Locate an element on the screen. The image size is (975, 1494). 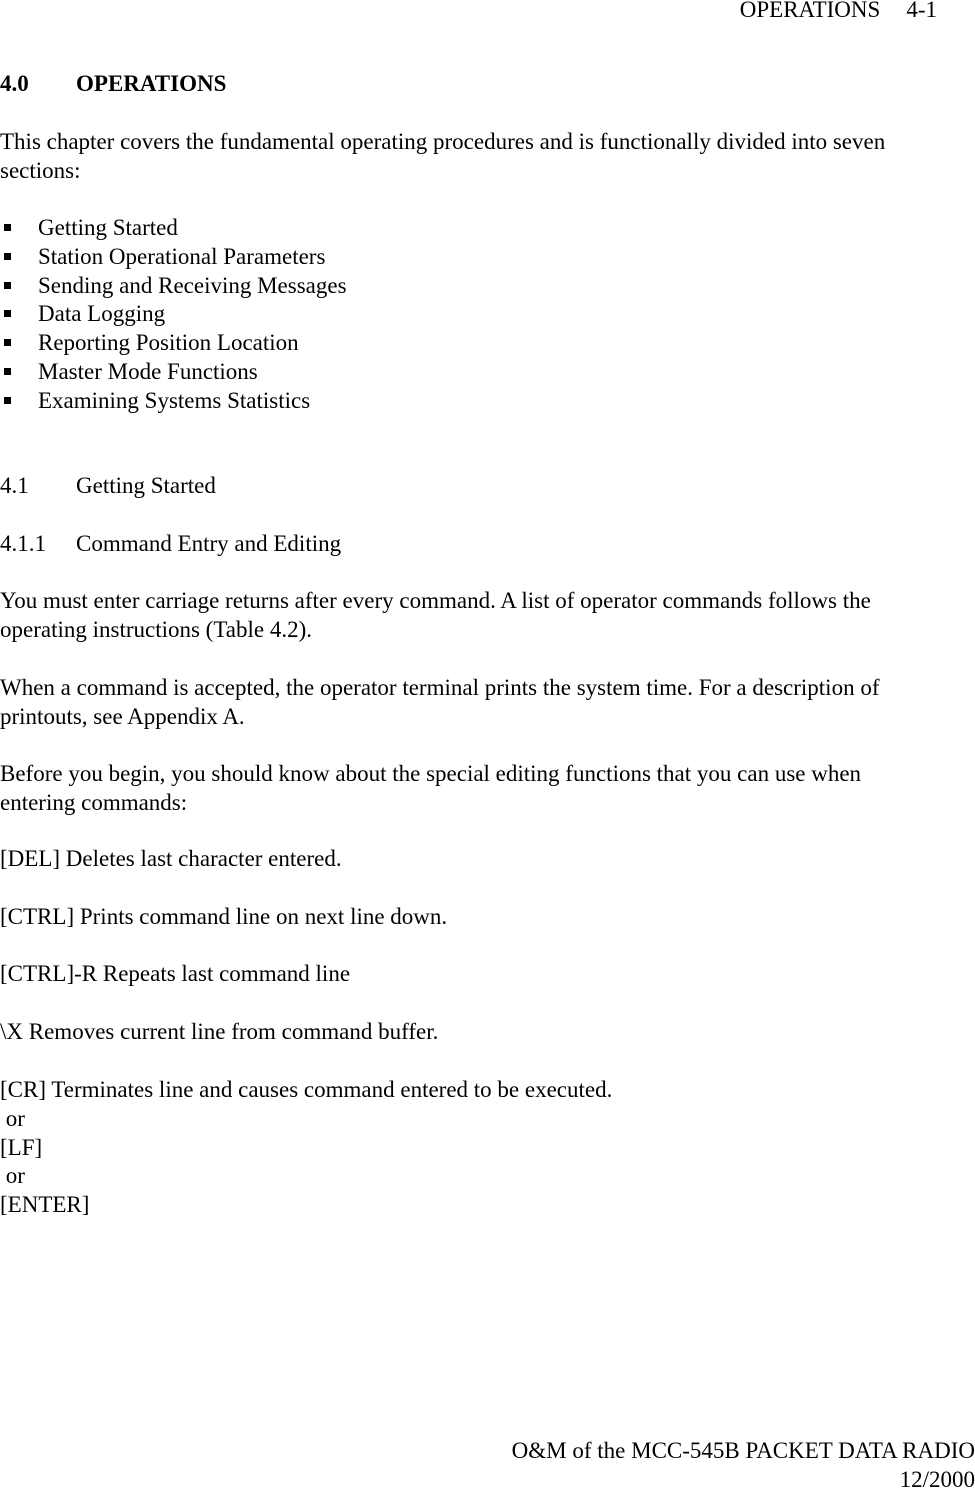
alternate-or-2: or is located at coordinates (12, 1175).